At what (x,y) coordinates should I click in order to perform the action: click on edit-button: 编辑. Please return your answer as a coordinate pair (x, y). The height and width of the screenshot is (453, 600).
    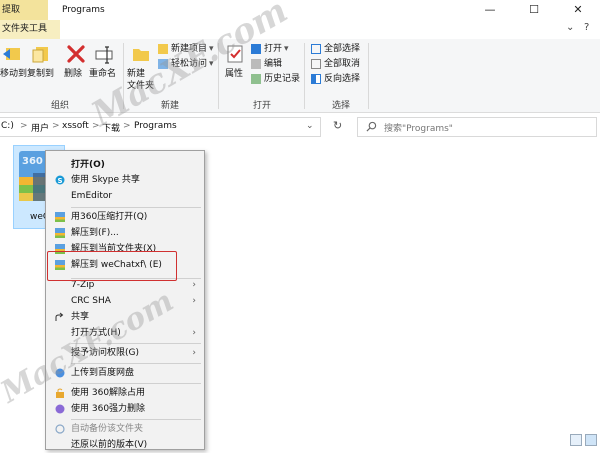
    Looking at the image, I should click on (266, 64).